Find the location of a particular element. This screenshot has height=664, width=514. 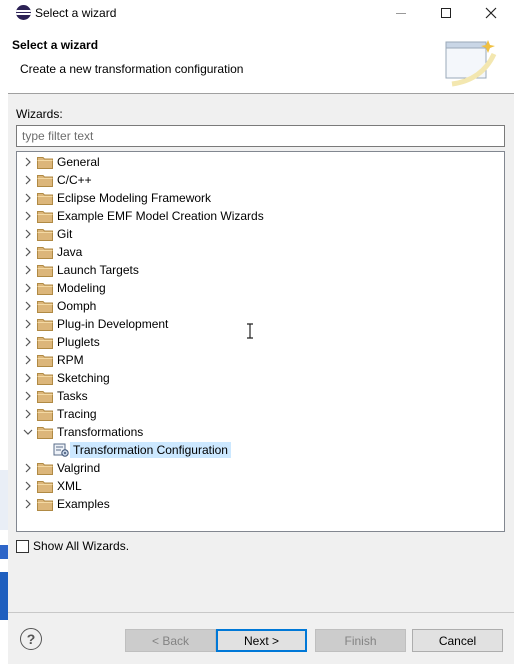

tree-item-label: C/C++ is located at coordinates (74, 180).